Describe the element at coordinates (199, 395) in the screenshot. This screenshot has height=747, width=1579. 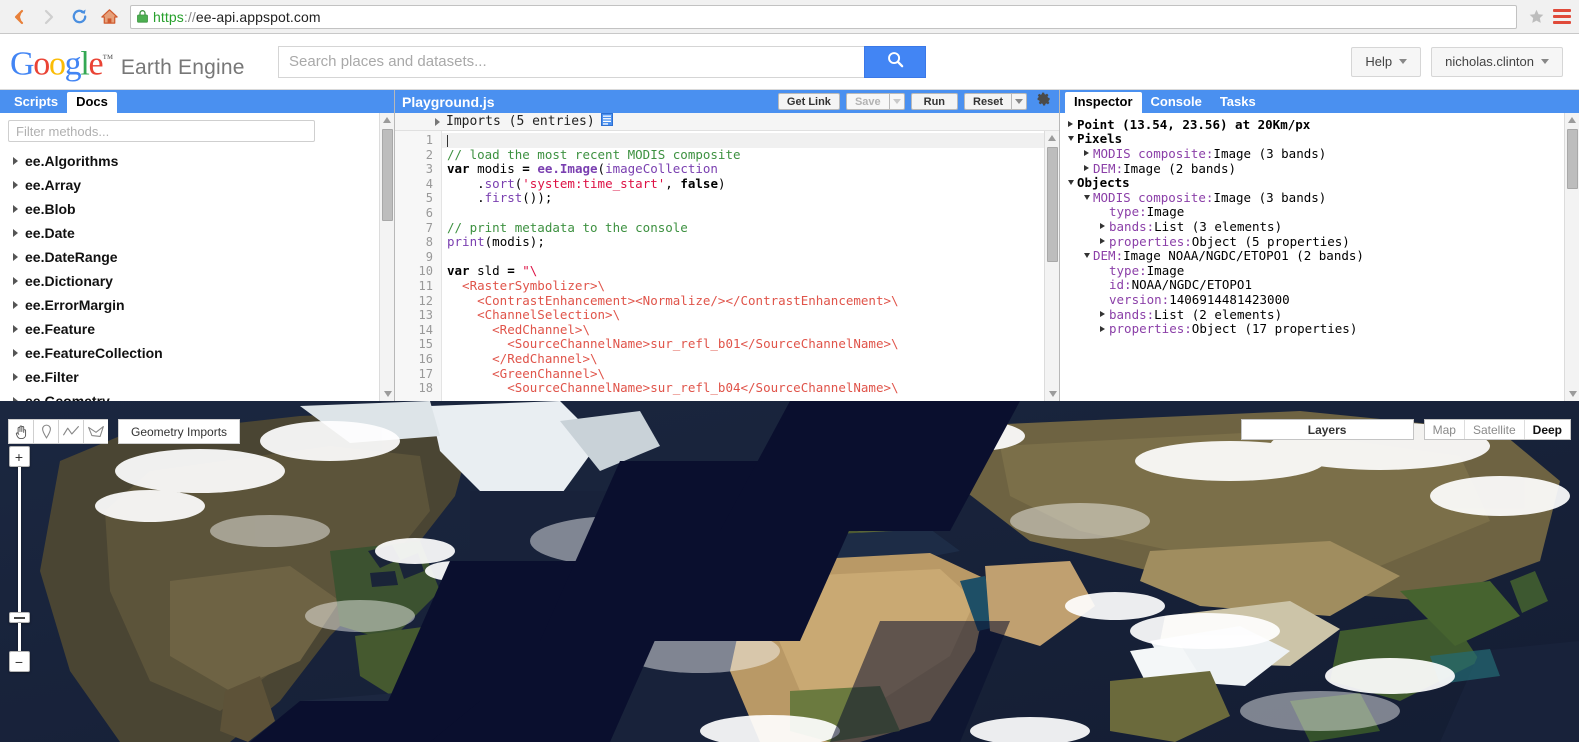
I see `docs-item-ee-geometry: ee.Geometry` at that location.